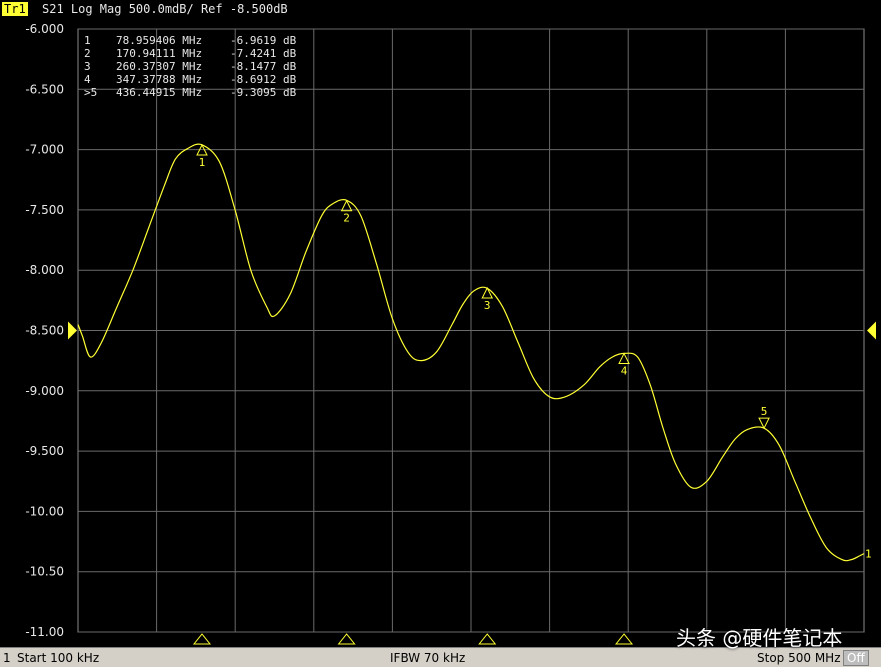 Image resolution: width=881 pixels, height=667 pixels. What do you see at coordinates (87, 40) in the screenshot?
I see `marker-row-id: 1` at bounding box center [87, 40].